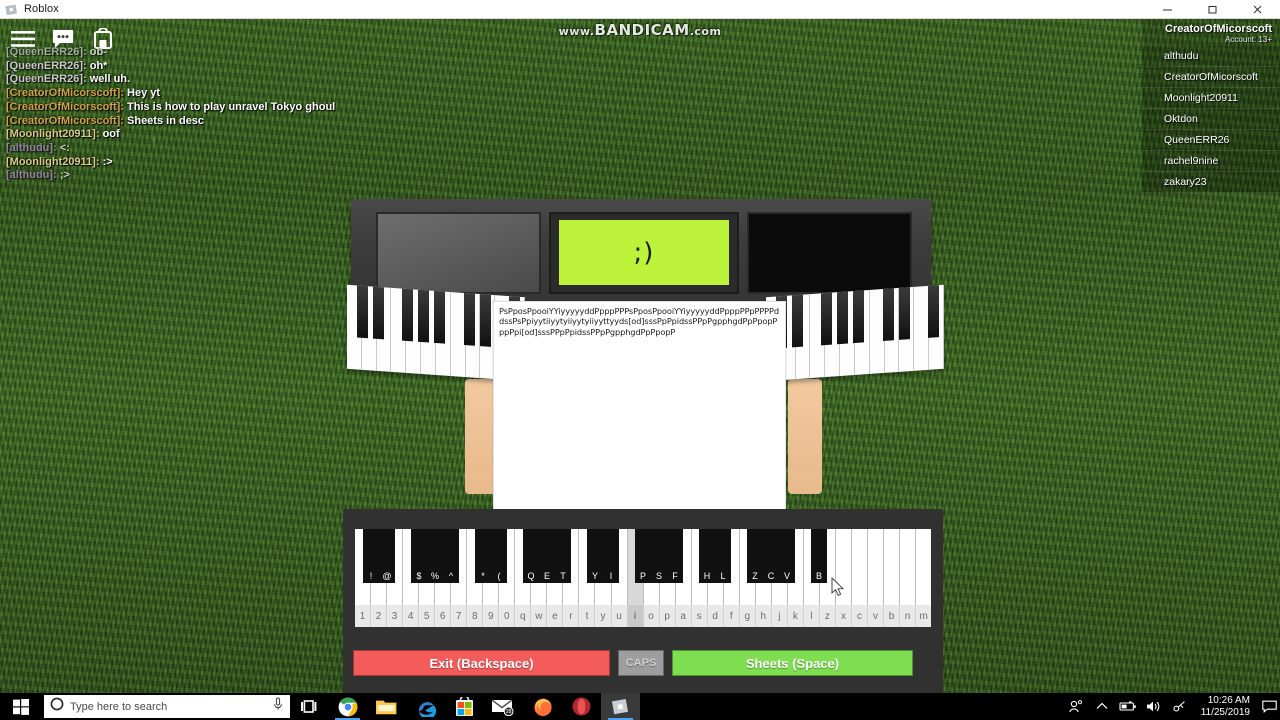  Describe the element at coordinates (635, 616) in the screenshot. I see `piano-key-label: i` at that location.